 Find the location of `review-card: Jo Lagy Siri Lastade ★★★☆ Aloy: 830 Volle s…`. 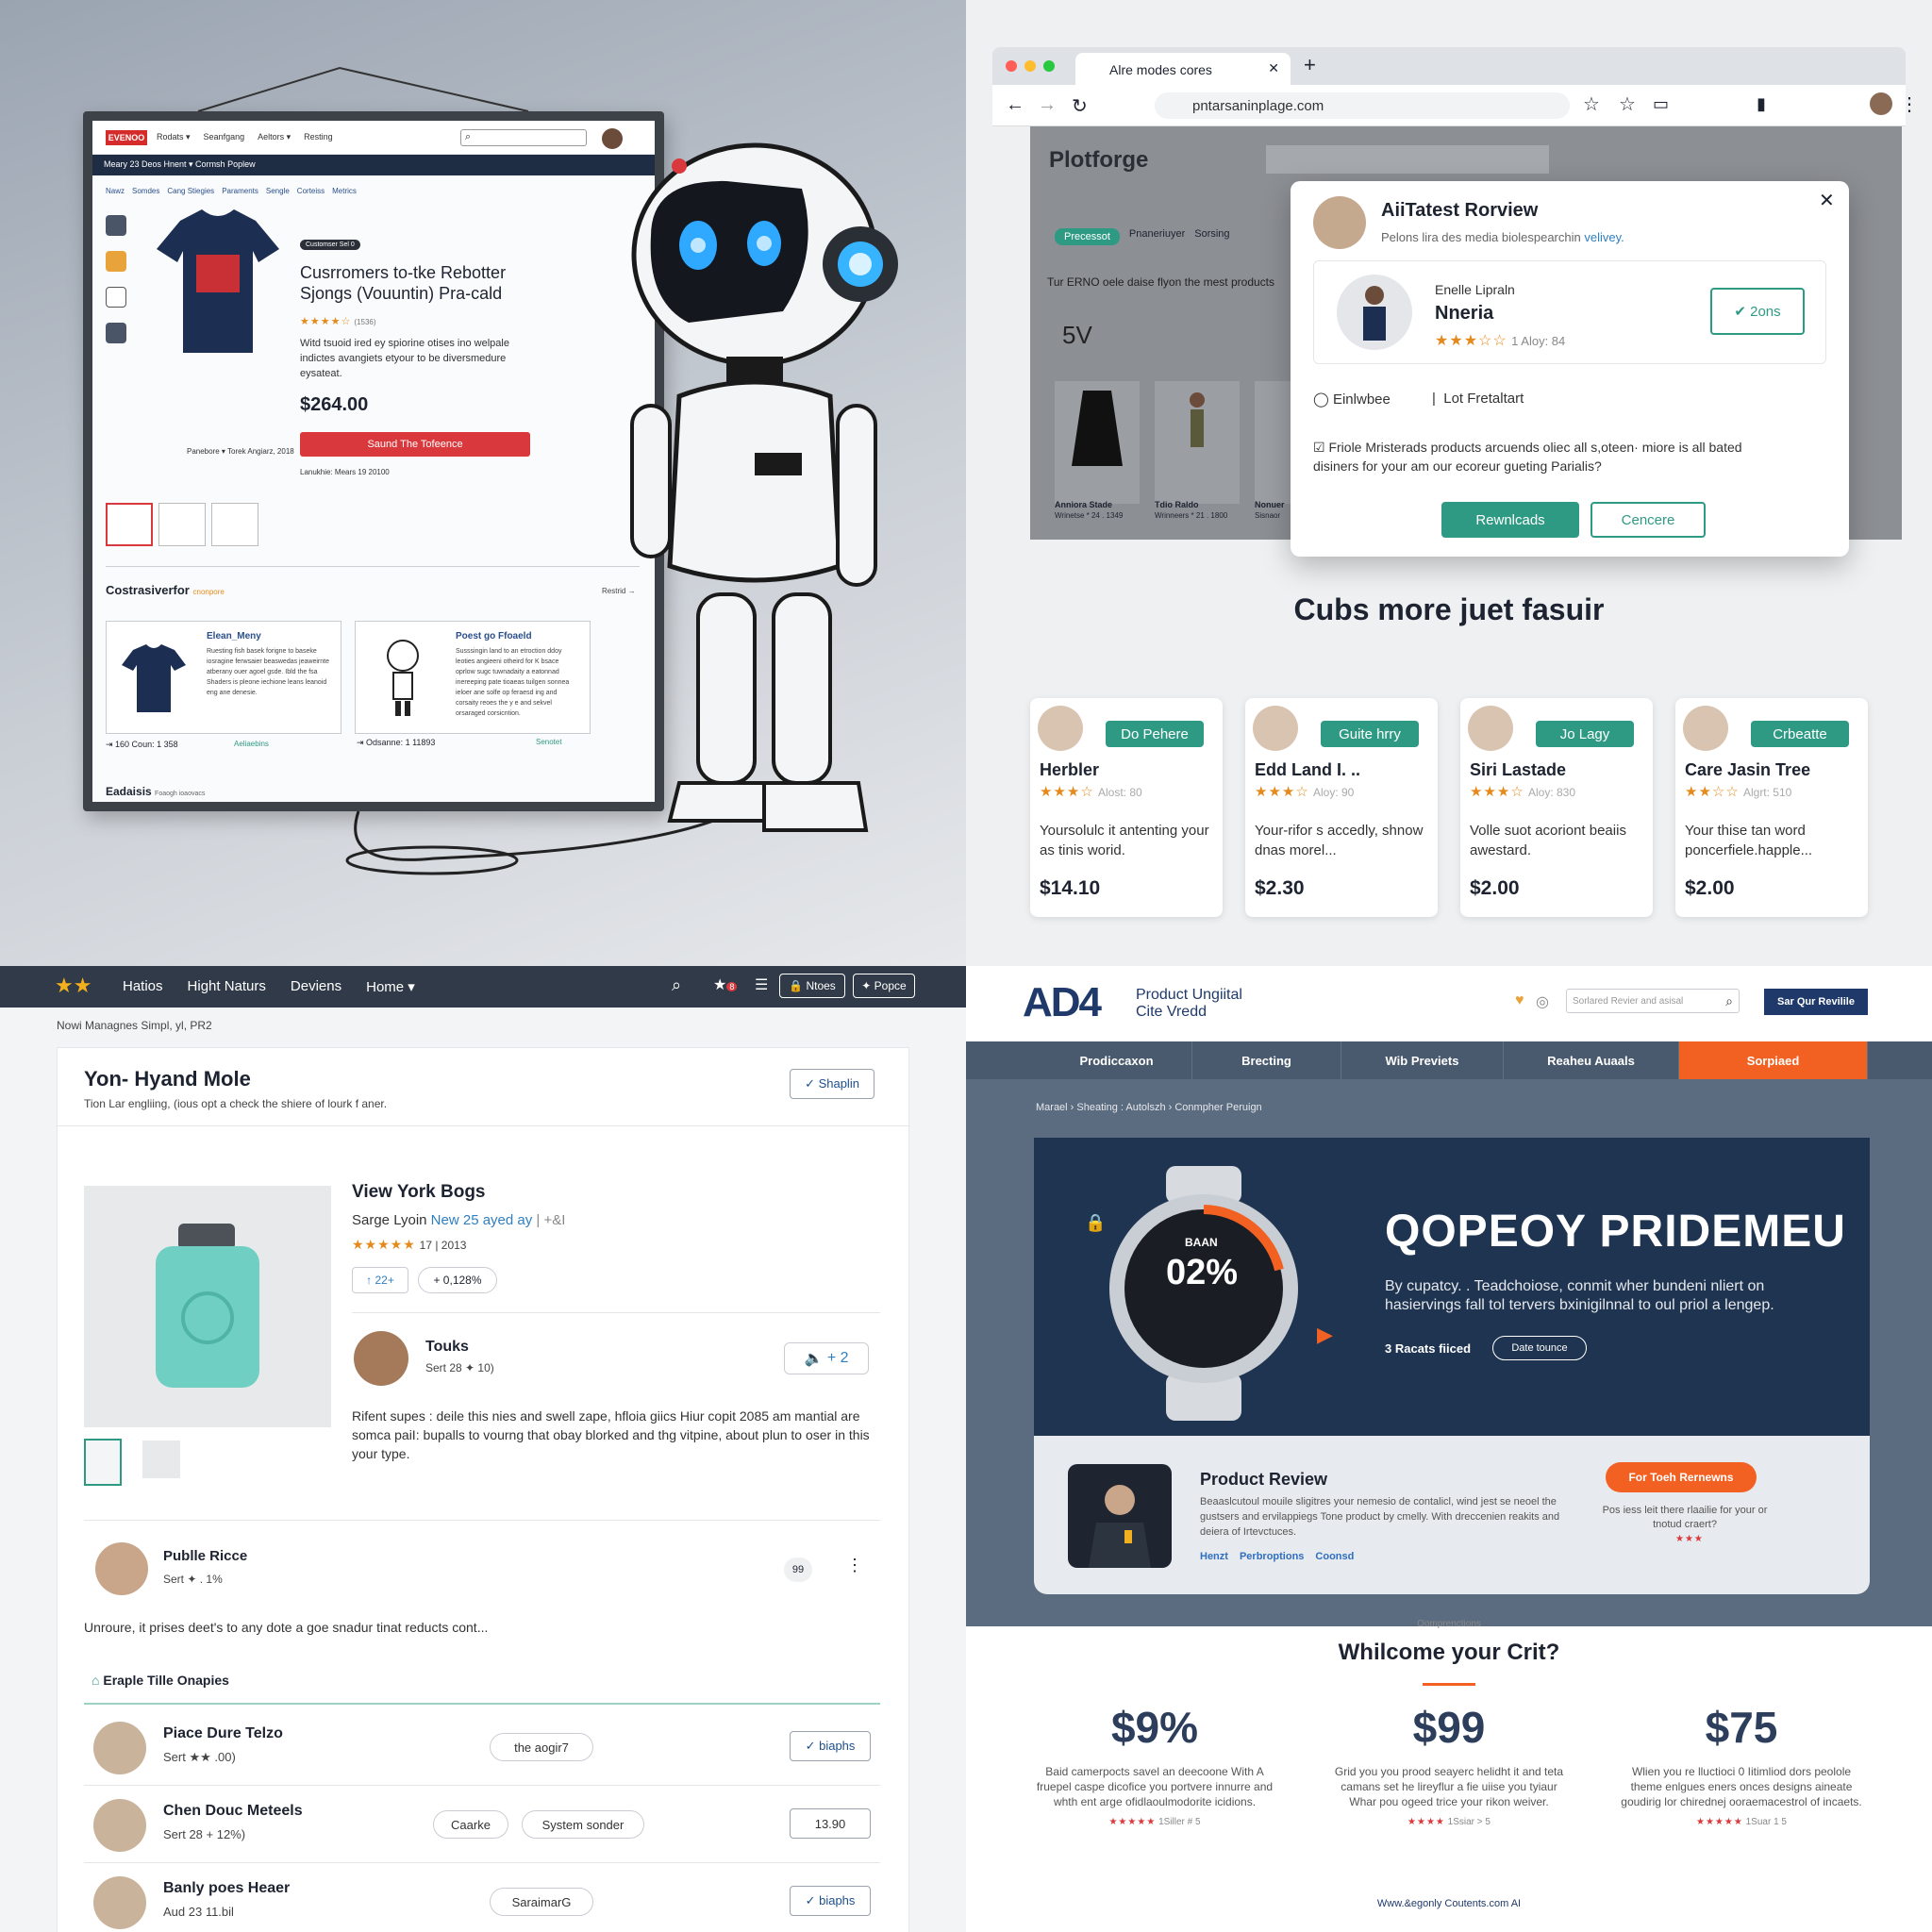

review-card: Jo Lagy Siri Lastade ★★★☆ Aloy: 830 Volle s… is located at coordinates (1557, 807).